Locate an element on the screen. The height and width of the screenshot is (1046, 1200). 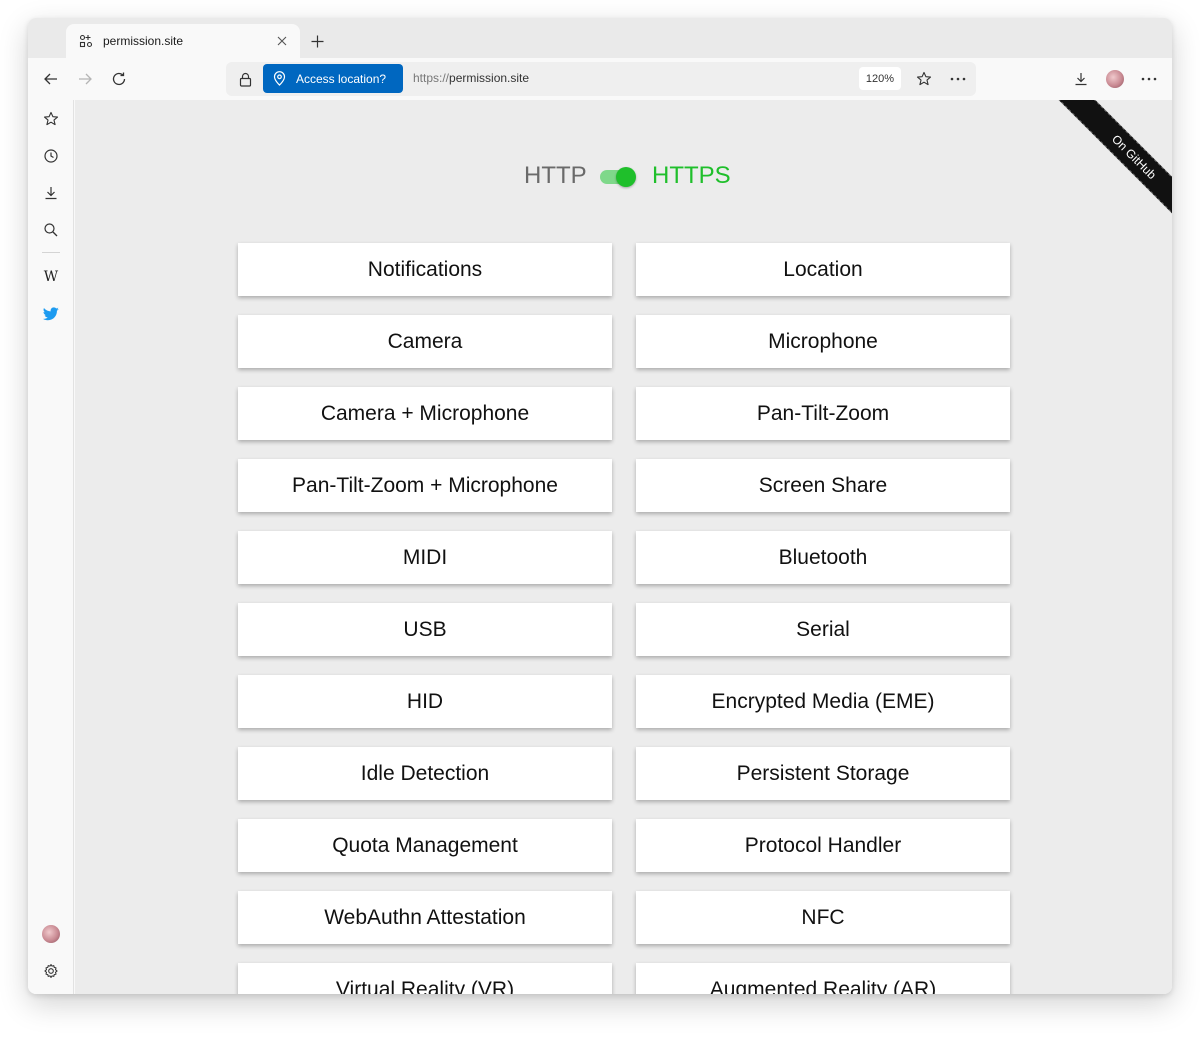
sidebar: W is located at coordinates (51, 547).